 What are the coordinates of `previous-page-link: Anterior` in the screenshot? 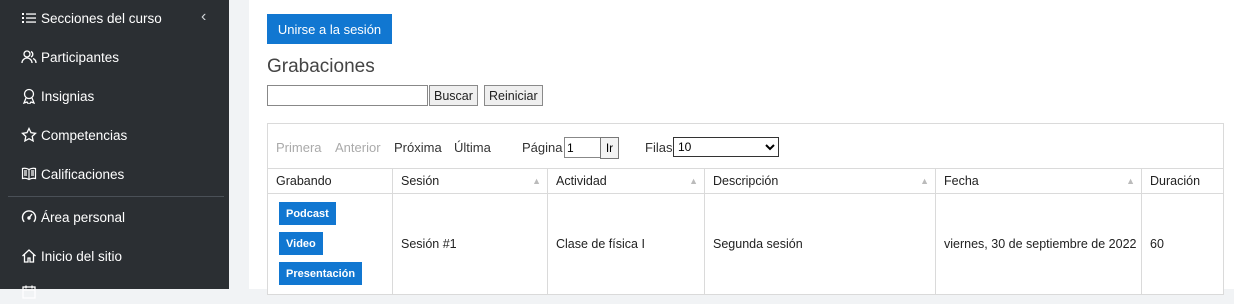 It's located at (358, 147).